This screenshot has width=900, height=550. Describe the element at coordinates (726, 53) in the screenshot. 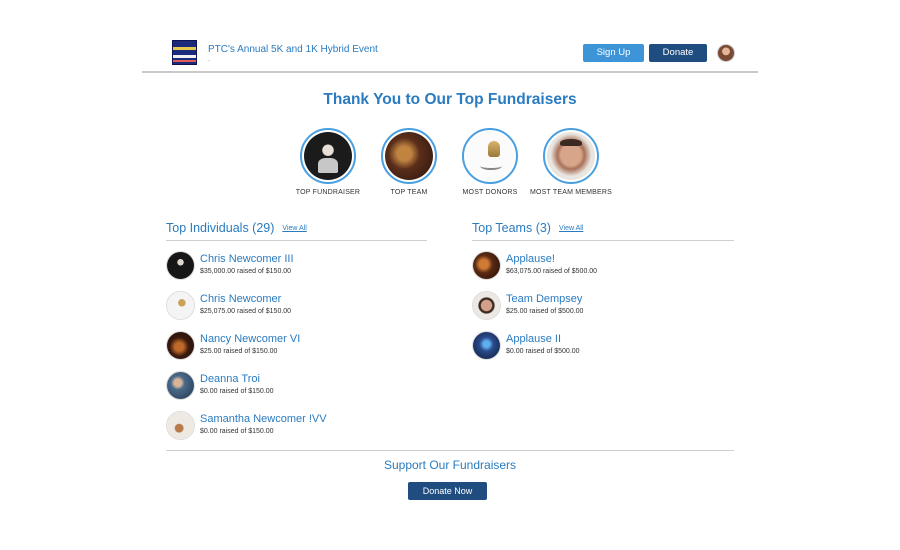

I see `user-avatar` at that location.